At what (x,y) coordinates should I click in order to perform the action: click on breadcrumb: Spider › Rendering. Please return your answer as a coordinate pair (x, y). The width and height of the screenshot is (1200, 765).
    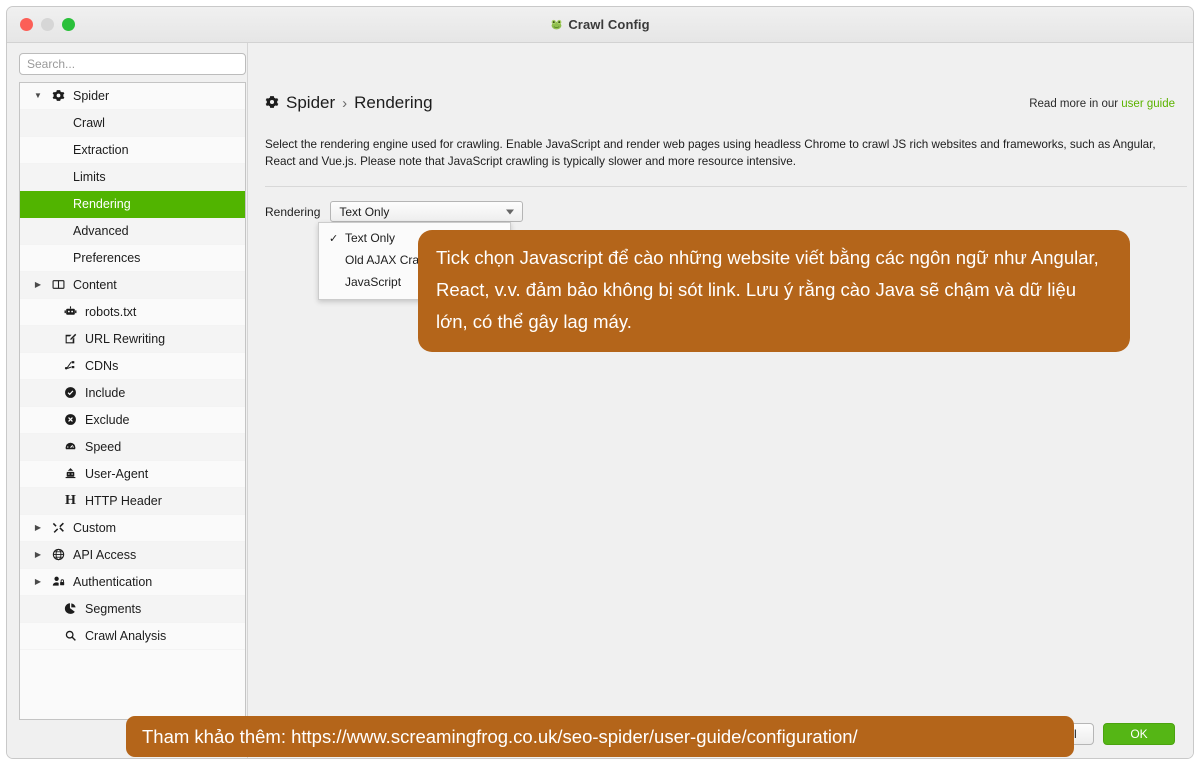
    Looking at the image, I should click on (349, 103).